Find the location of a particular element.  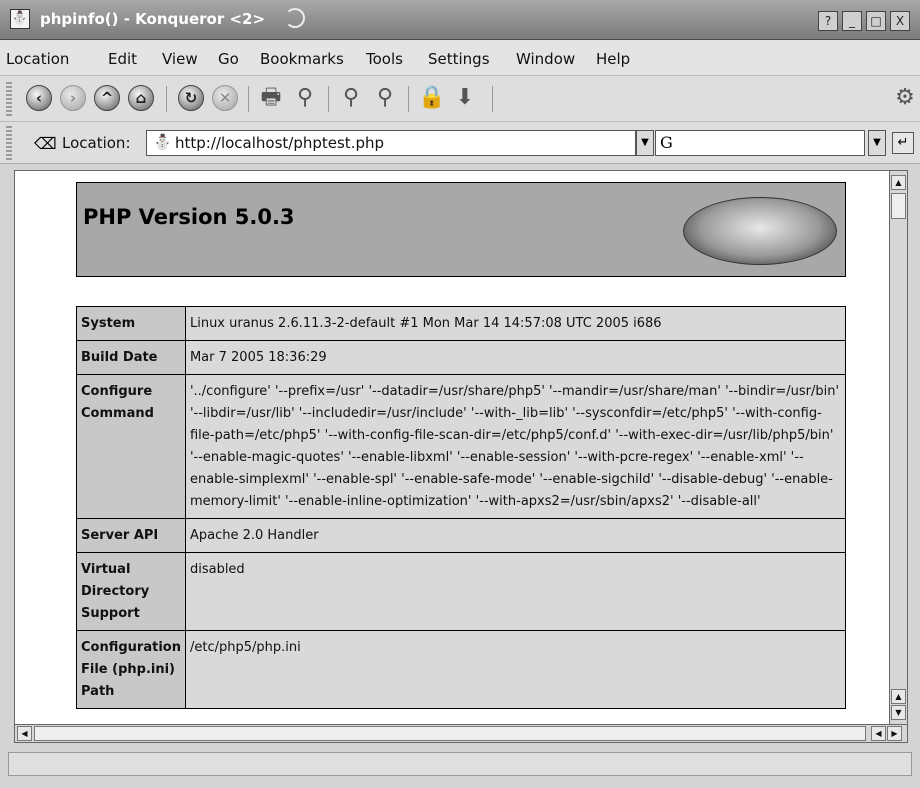

menu-go: Go is located at coordinates (228, 59).